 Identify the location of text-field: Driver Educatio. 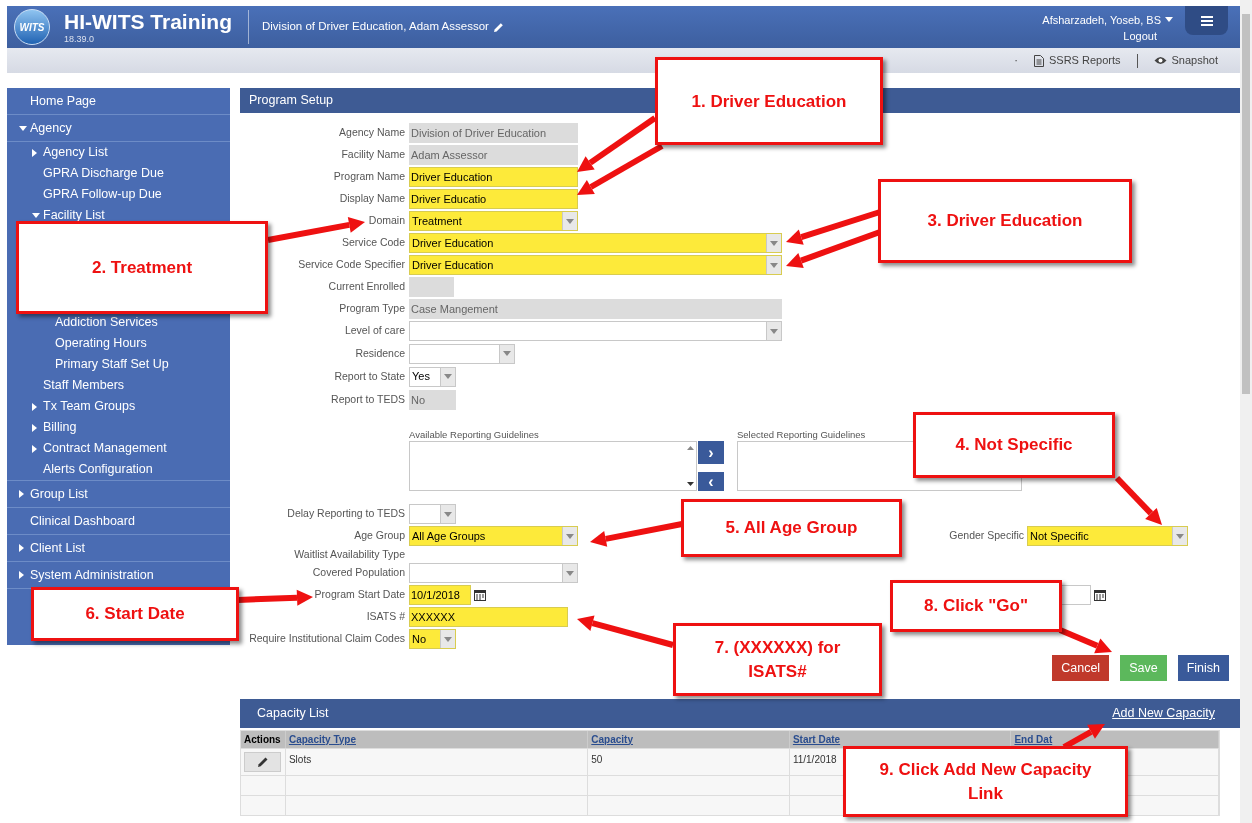
(493, 199).